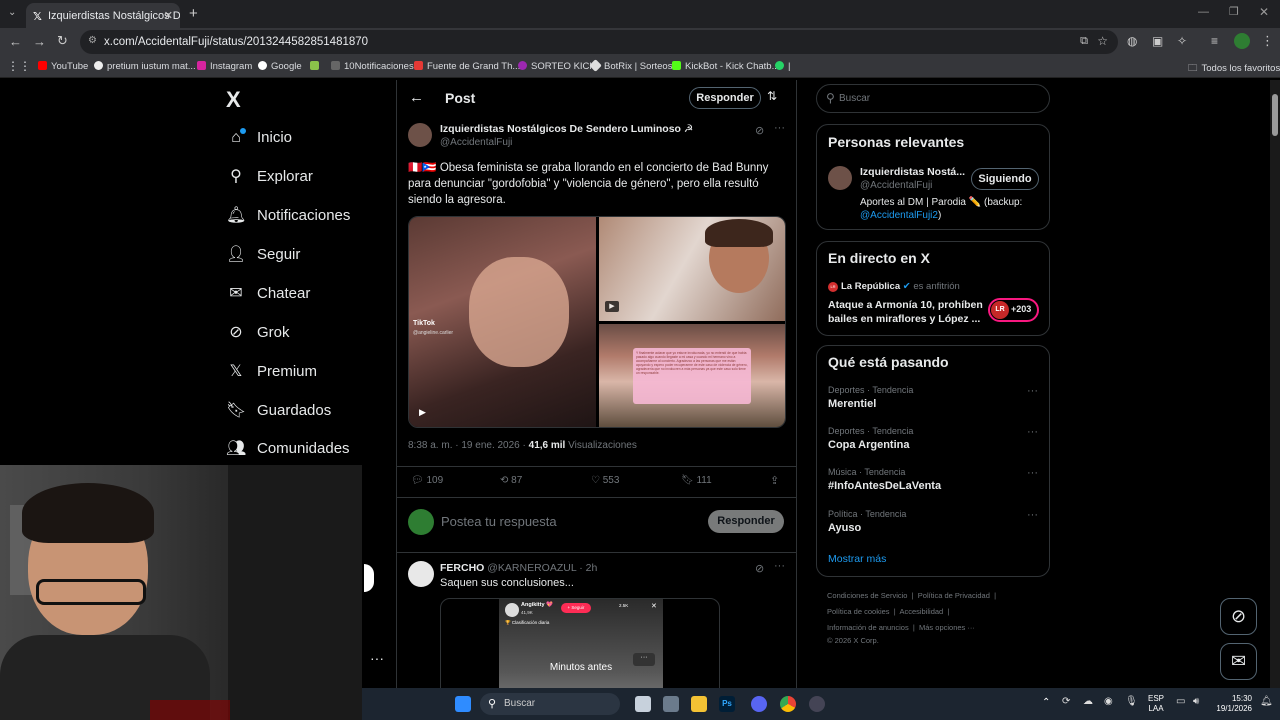 This screenshot has width=1280, height=720. Describe the element at coordinates (1157, 41) in the screenshot. I see `extension2-icon: ▣` at that location.